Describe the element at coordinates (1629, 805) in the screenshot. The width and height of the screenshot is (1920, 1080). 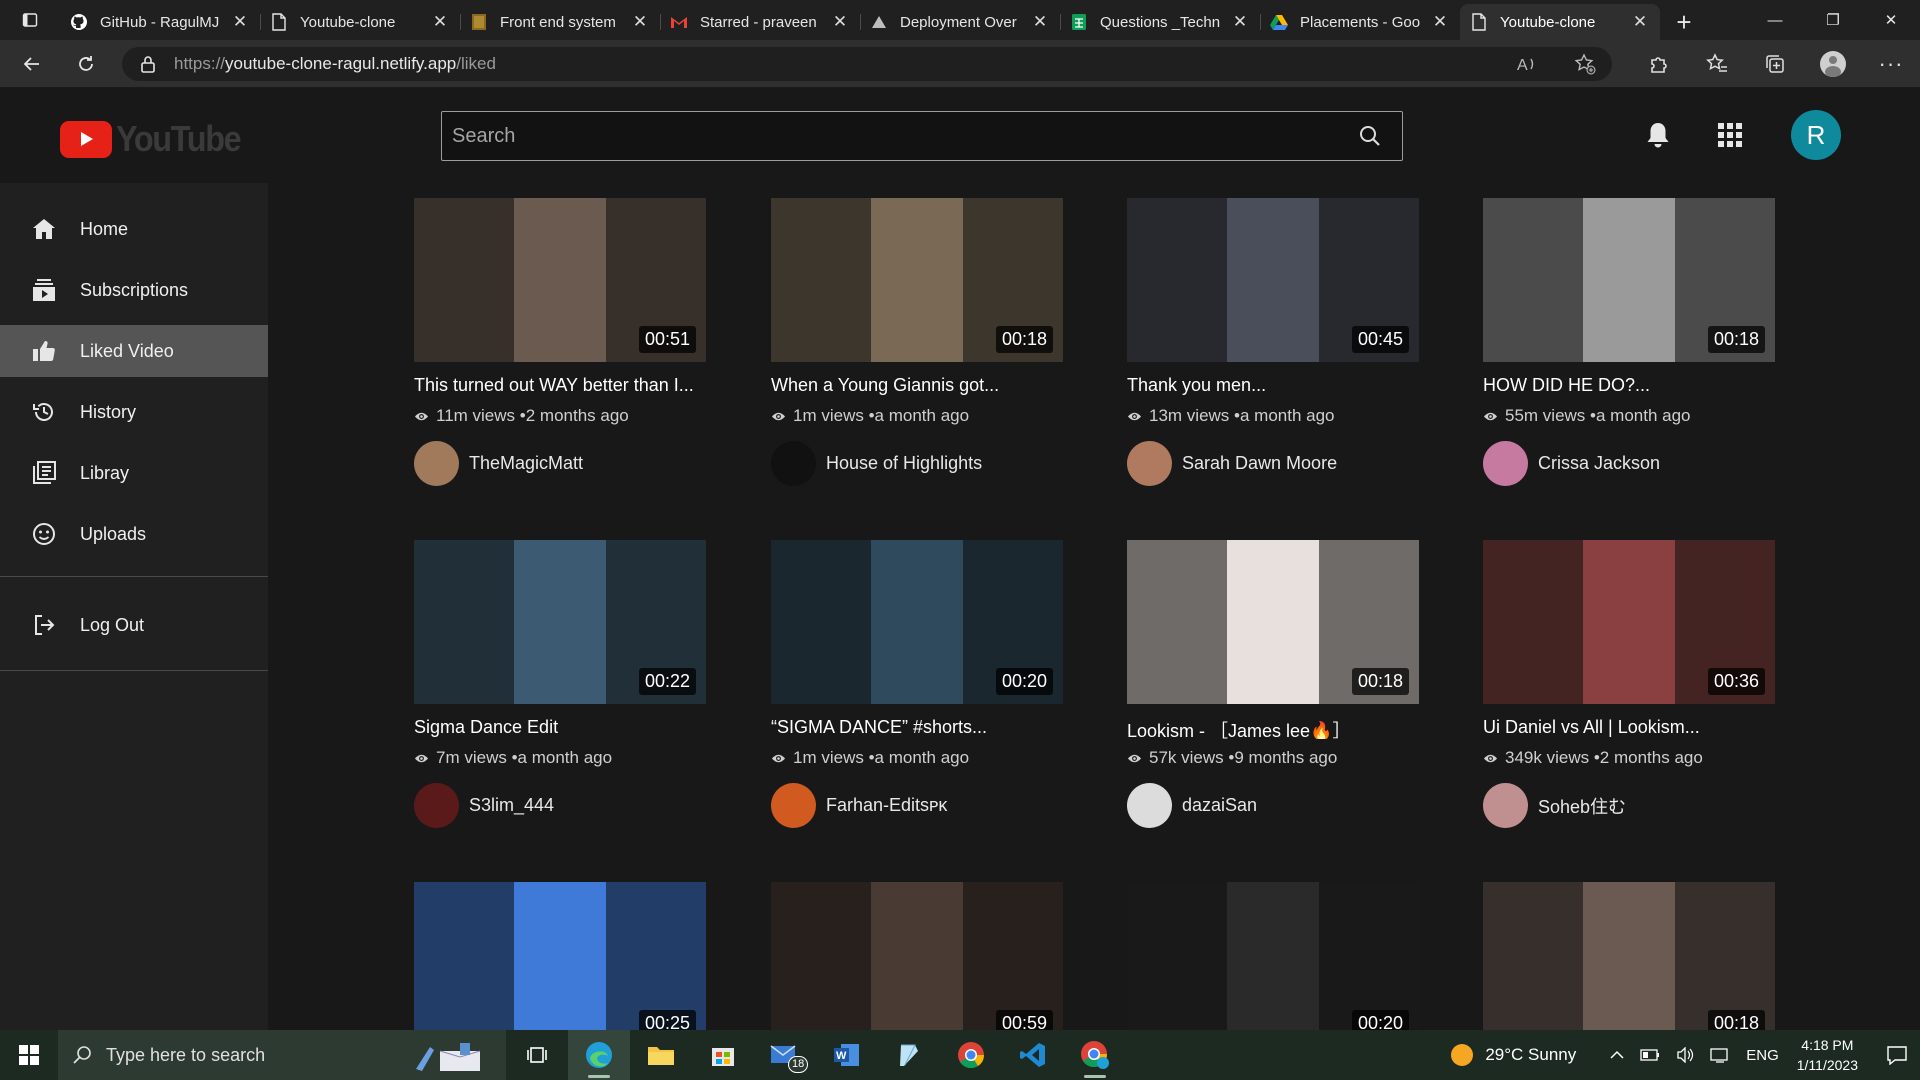
I see `channel-row: Soheb住む` at that location.